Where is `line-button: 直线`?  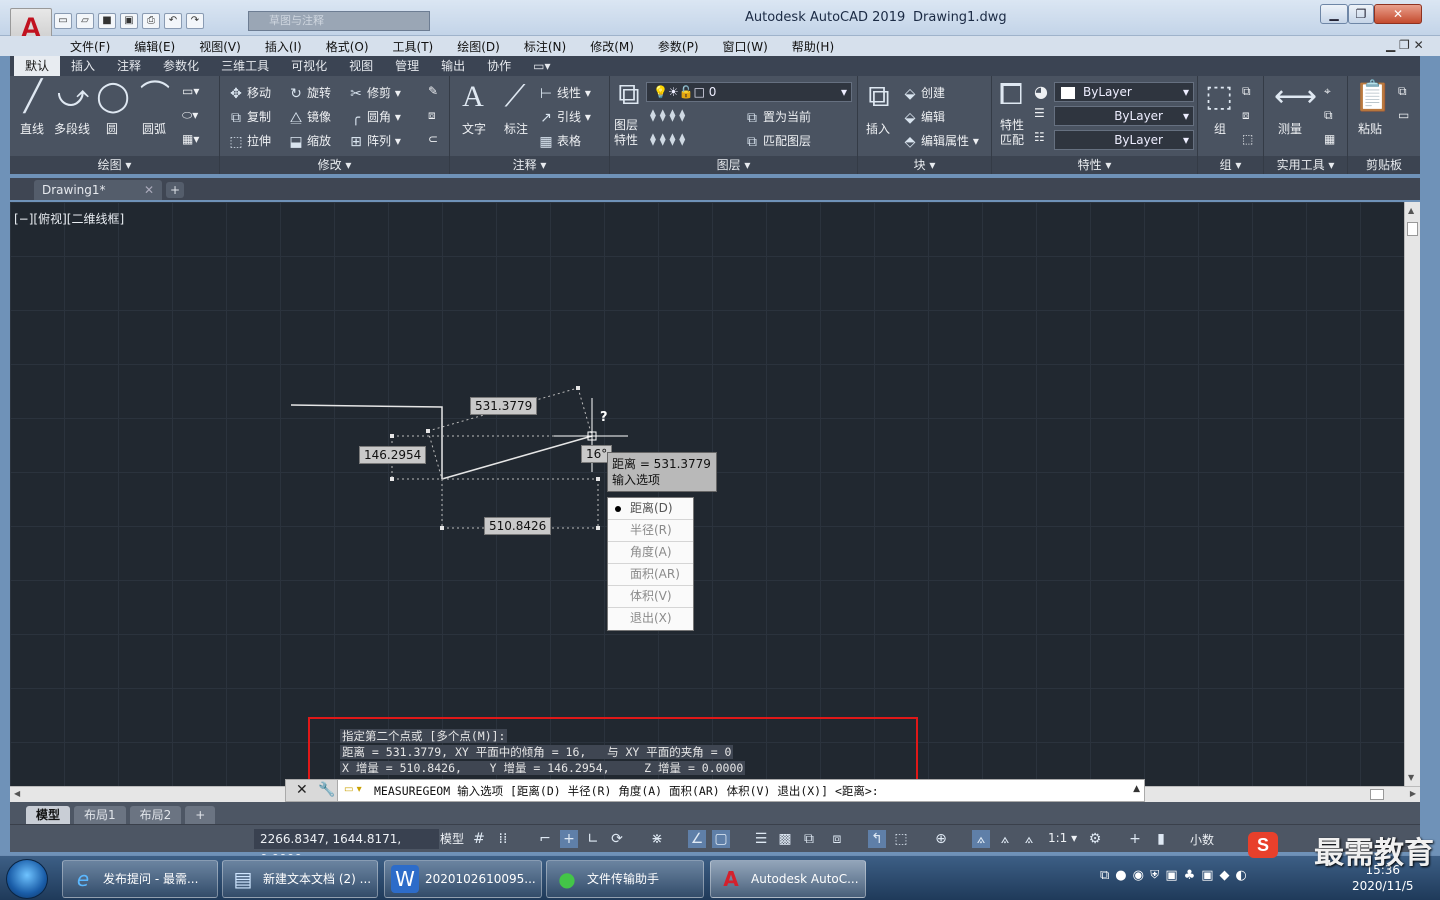
line-button: 直线 is located at coordinates (32, 128).